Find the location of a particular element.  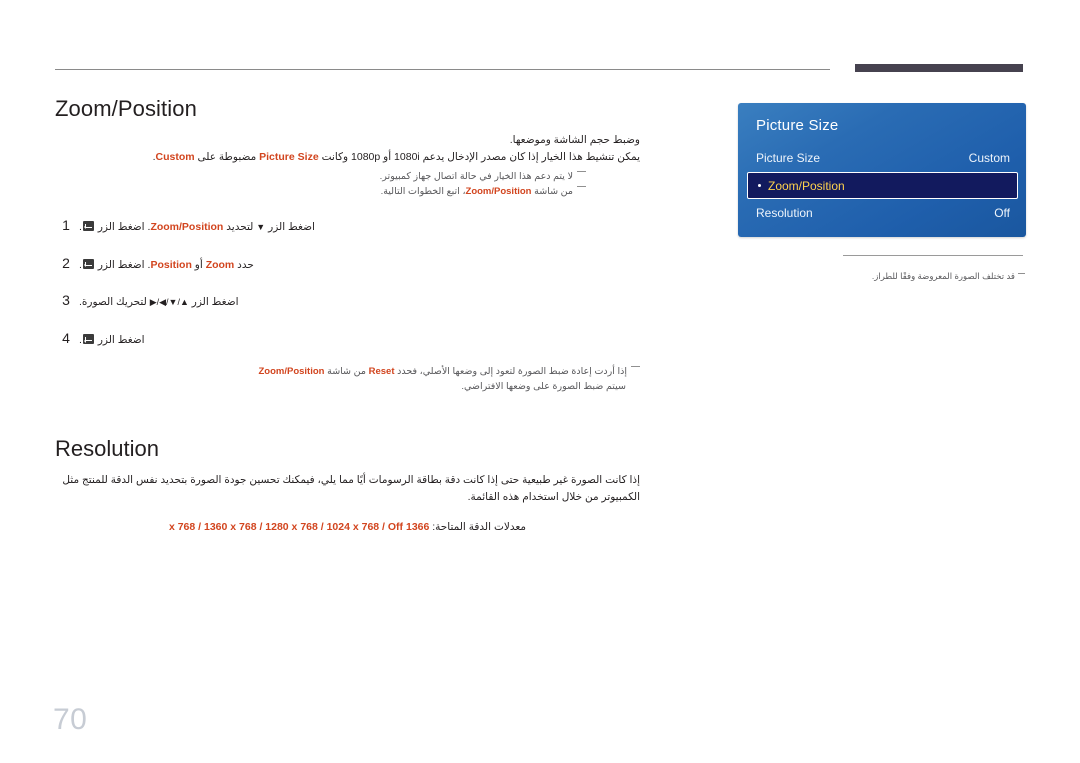

step1-tail: . is located at coordinates (80, 226).